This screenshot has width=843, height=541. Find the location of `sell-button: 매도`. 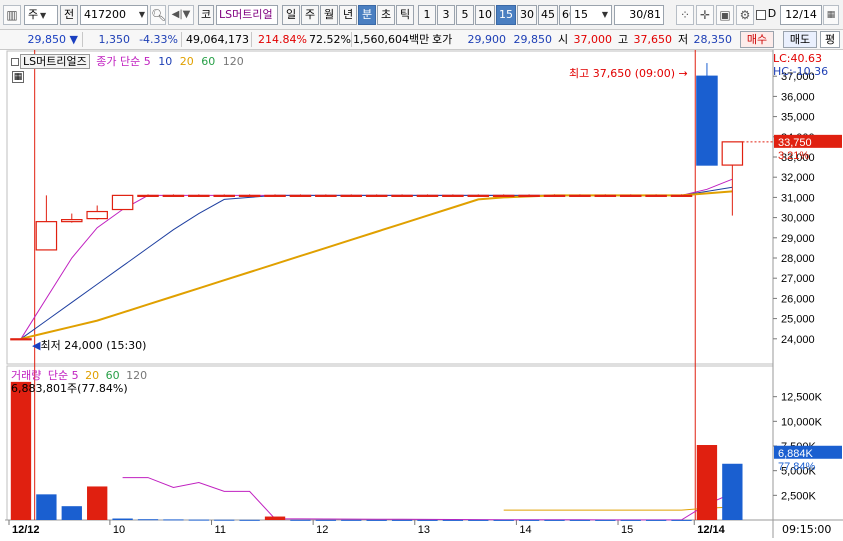

sell-button: 매도 is located at coordinates (800, 39).